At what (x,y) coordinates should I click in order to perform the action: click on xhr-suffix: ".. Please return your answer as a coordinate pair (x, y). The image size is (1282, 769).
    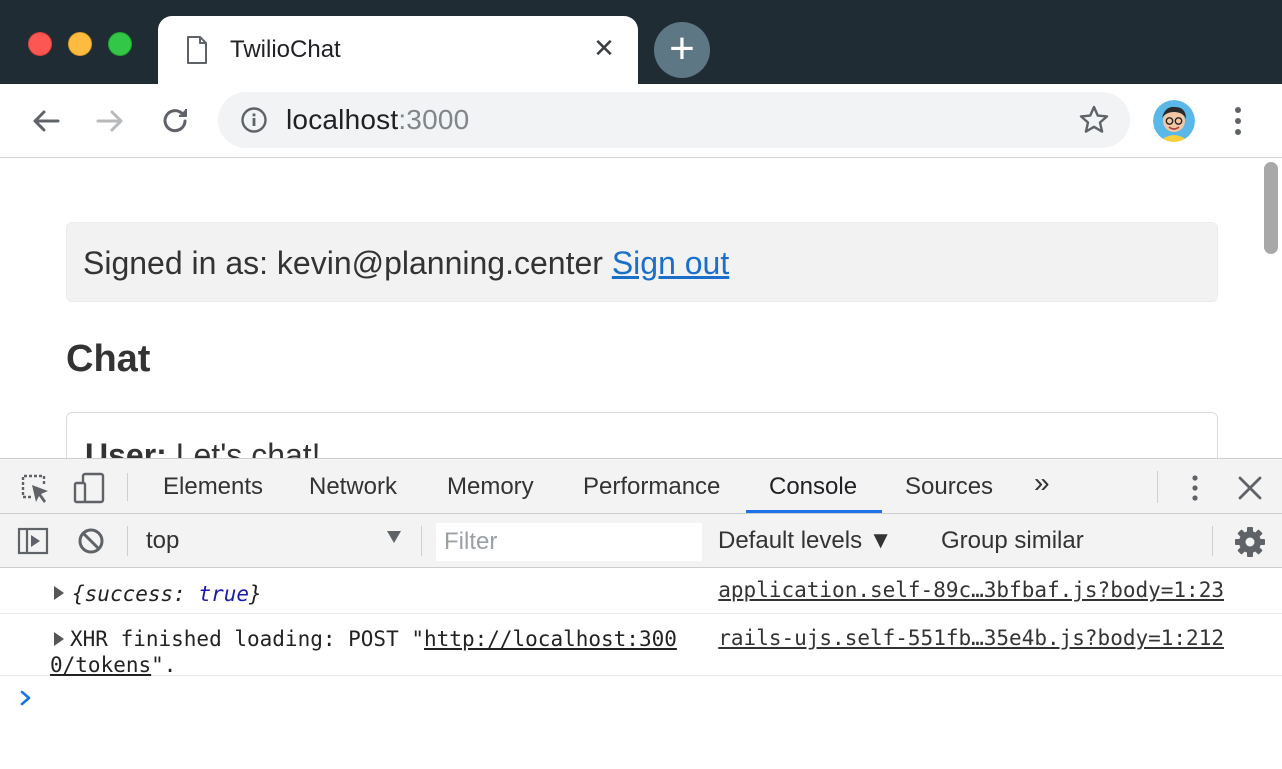
    Looking at the image, I should click on (164, 665).